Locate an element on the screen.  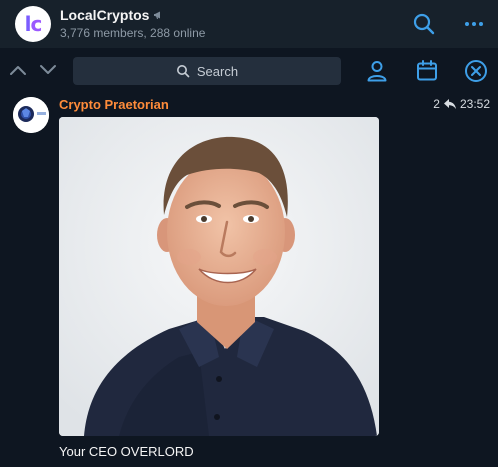
chat-title-row: LocalCryptos is located at coordinates (112, 15).